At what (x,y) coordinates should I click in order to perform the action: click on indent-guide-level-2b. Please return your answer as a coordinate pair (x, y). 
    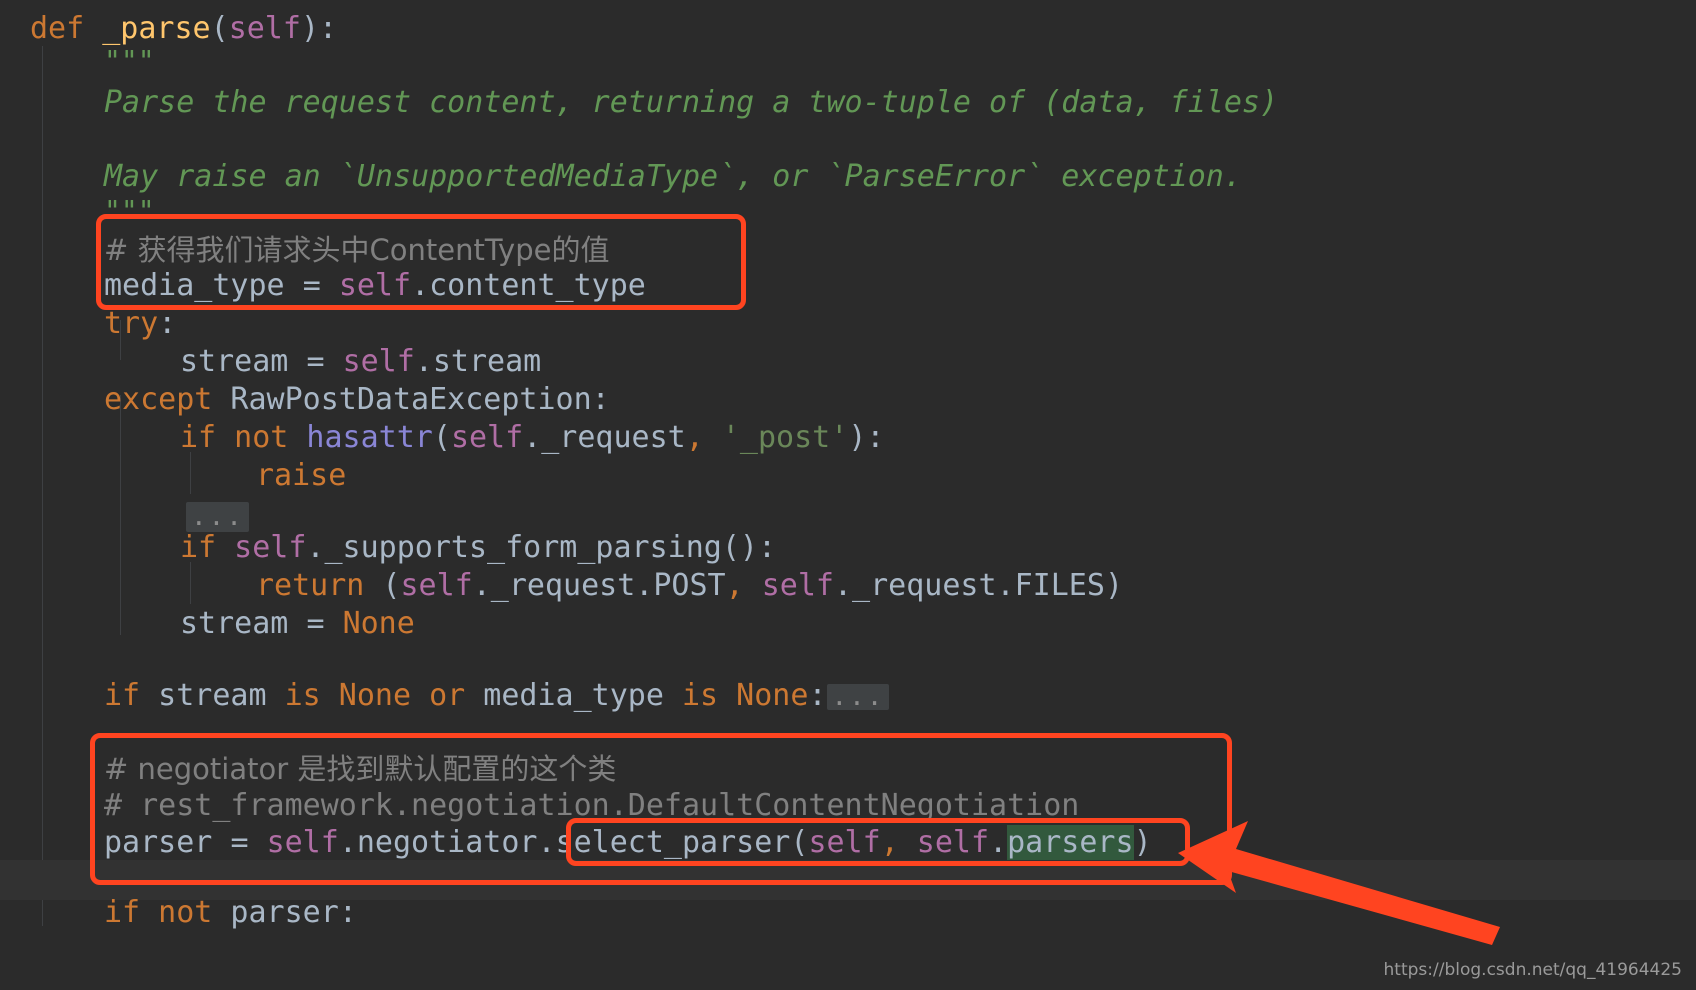
    Looking at the image, I should click on (120, 515).